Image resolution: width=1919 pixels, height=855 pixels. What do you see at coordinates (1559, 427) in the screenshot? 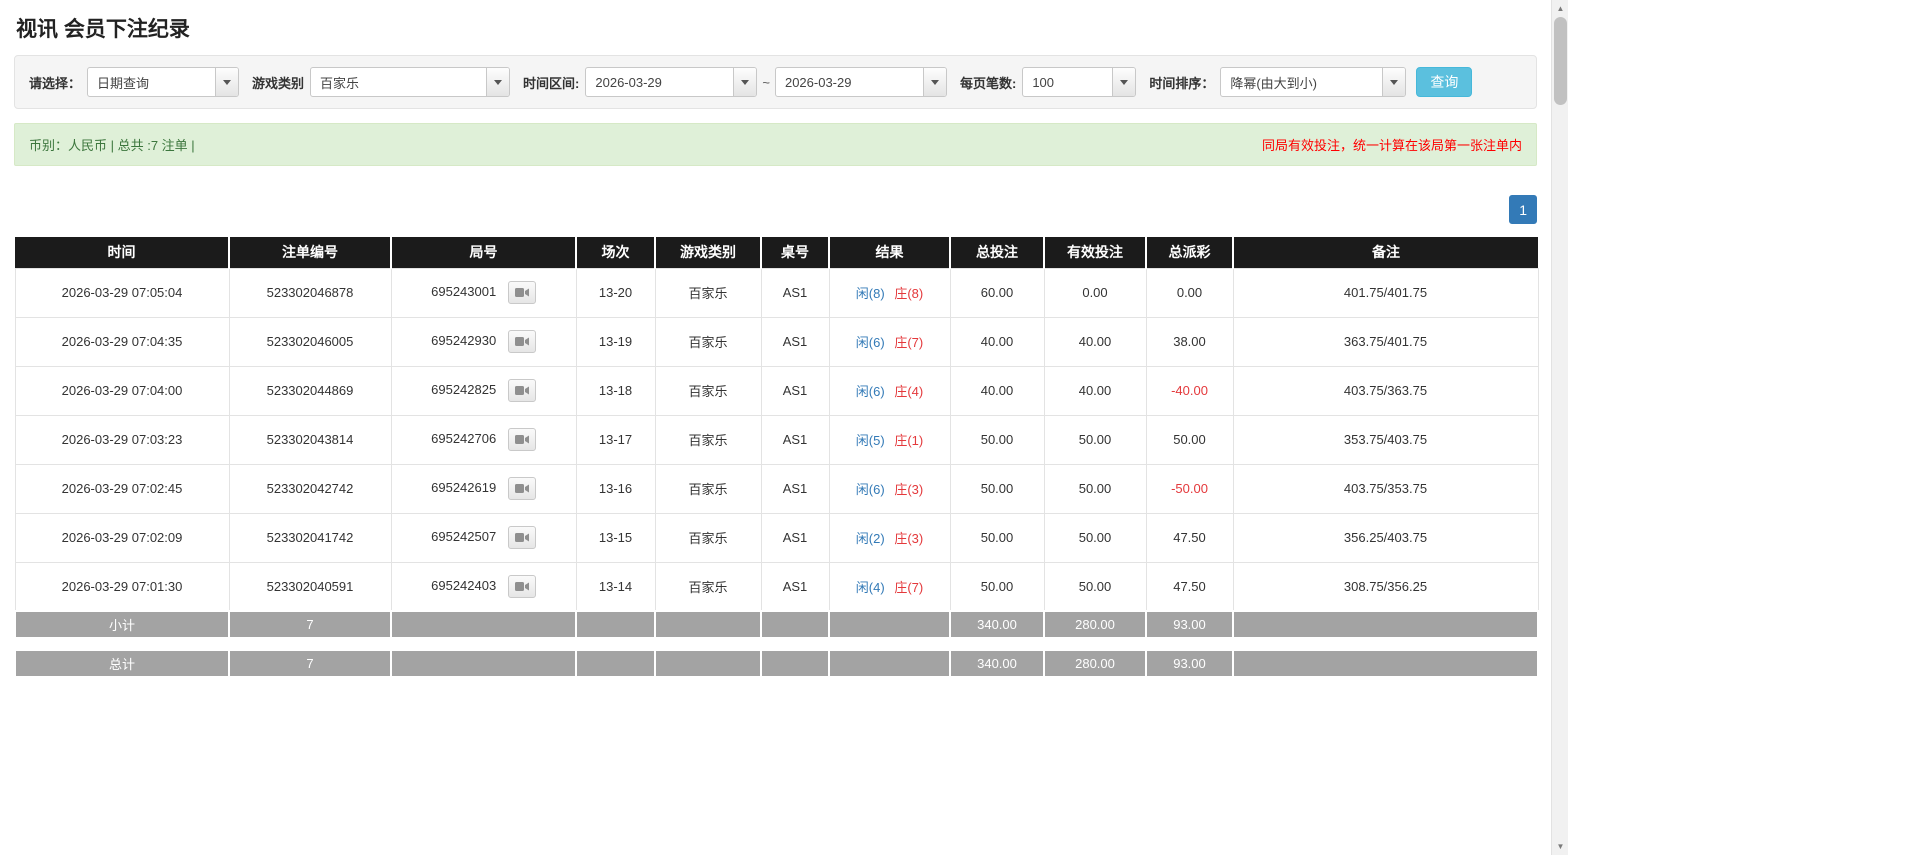
I see `vertical-scrollbar: ▲ ▼` at bounding box center [1559, 427].